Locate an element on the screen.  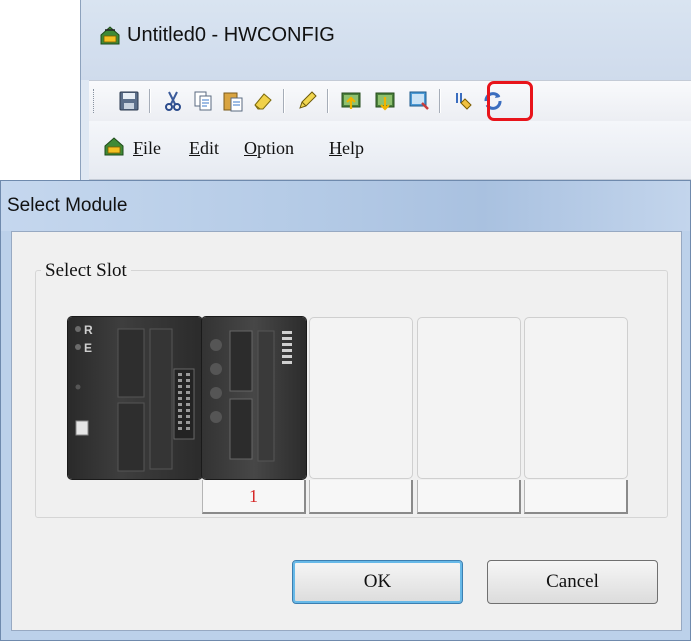
hwconfig-titlebar: Untitled0 - HWCONFIG is located at coordinates (386, 40).